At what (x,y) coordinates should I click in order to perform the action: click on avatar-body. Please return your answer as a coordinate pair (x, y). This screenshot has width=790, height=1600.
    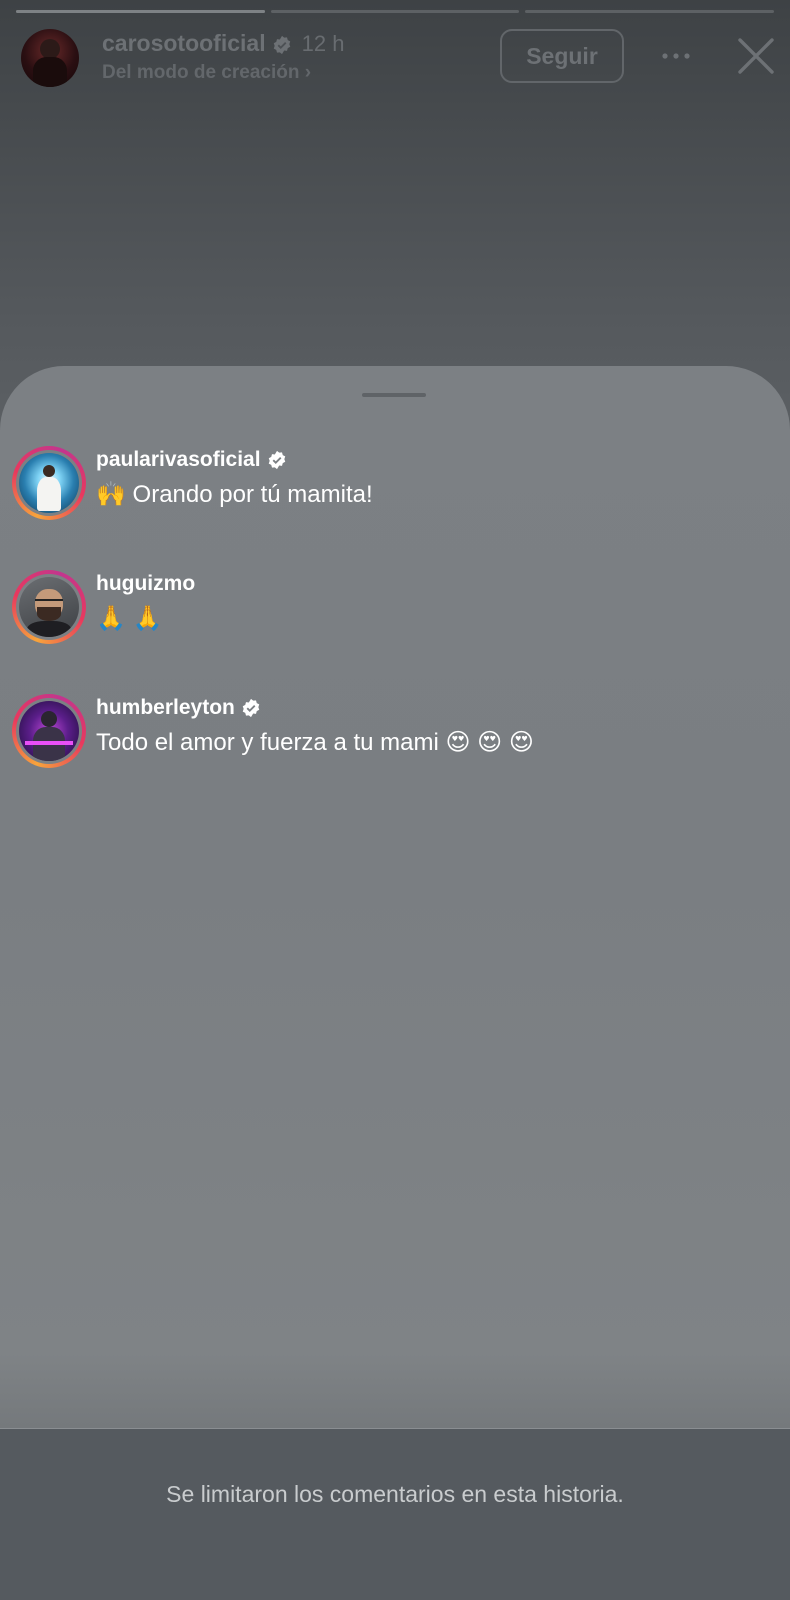
    Looking at the image, I should click on (50, 72).